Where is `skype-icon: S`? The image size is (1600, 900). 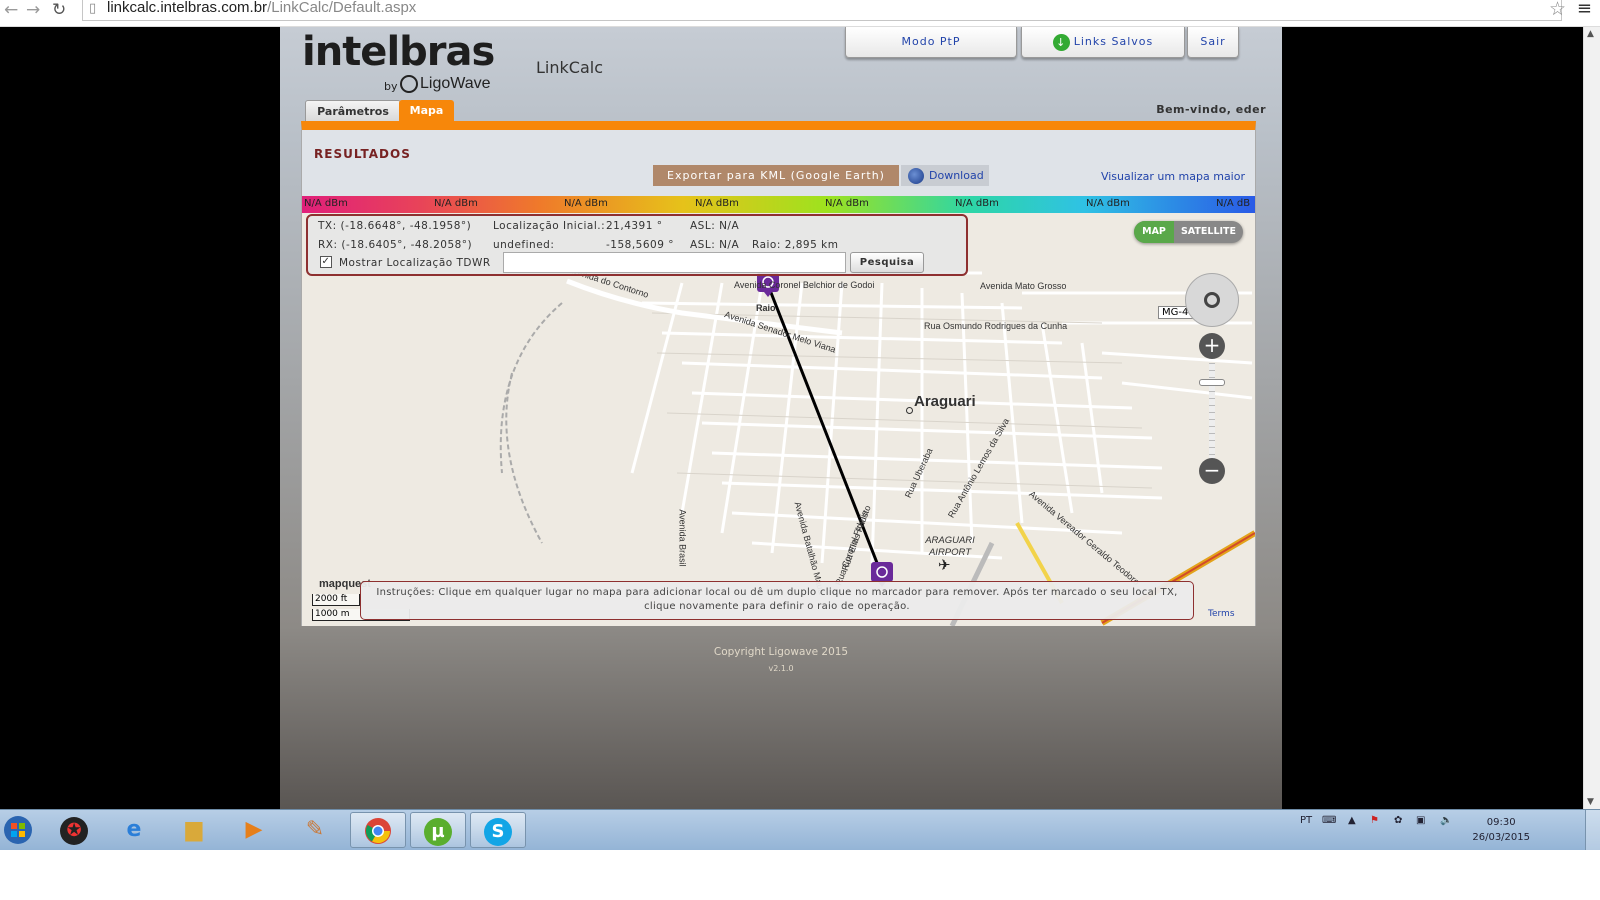 skype-icon: S is located at coordinates (498, 830).